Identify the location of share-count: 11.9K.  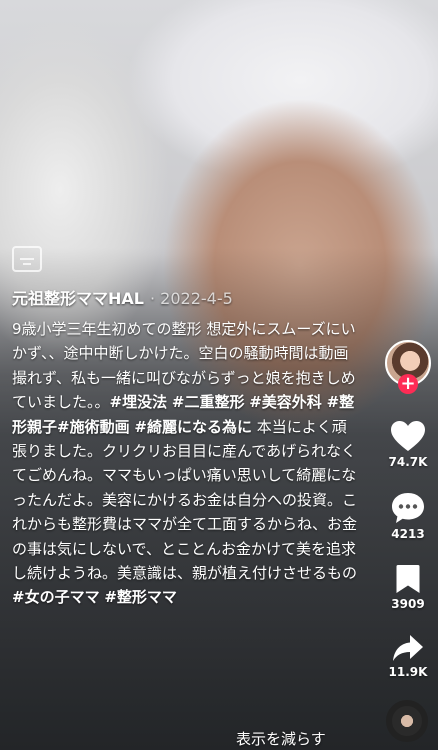
(408, 672).